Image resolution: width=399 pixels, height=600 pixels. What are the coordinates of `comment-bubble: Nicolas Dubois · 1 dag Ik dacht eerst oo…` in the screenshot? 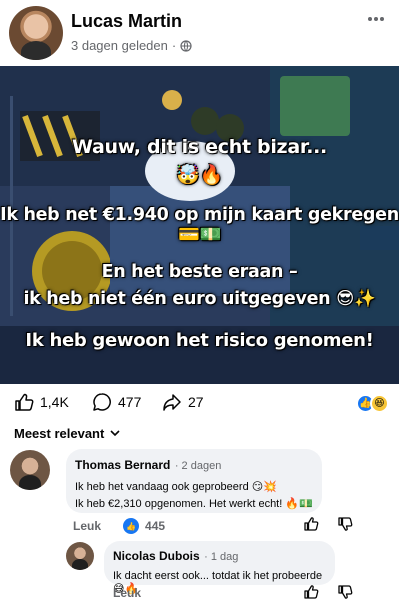 It's located at (219, 568).